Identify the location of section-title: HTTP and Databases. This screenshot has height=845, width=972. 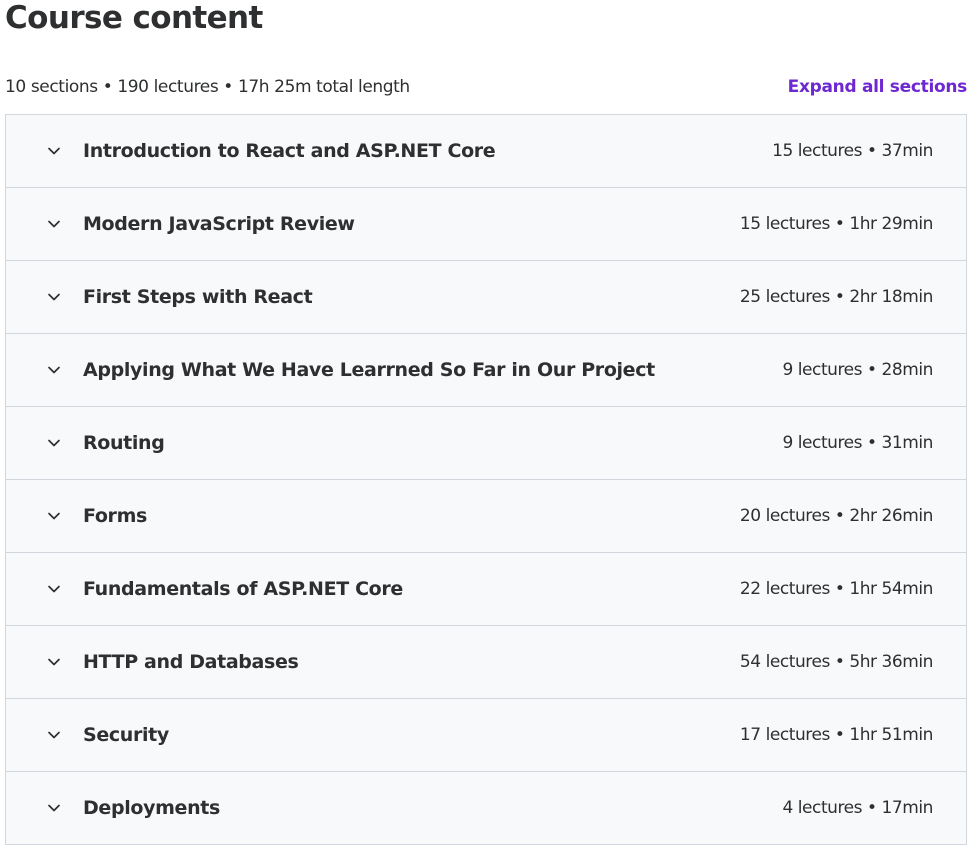
(191, 662).